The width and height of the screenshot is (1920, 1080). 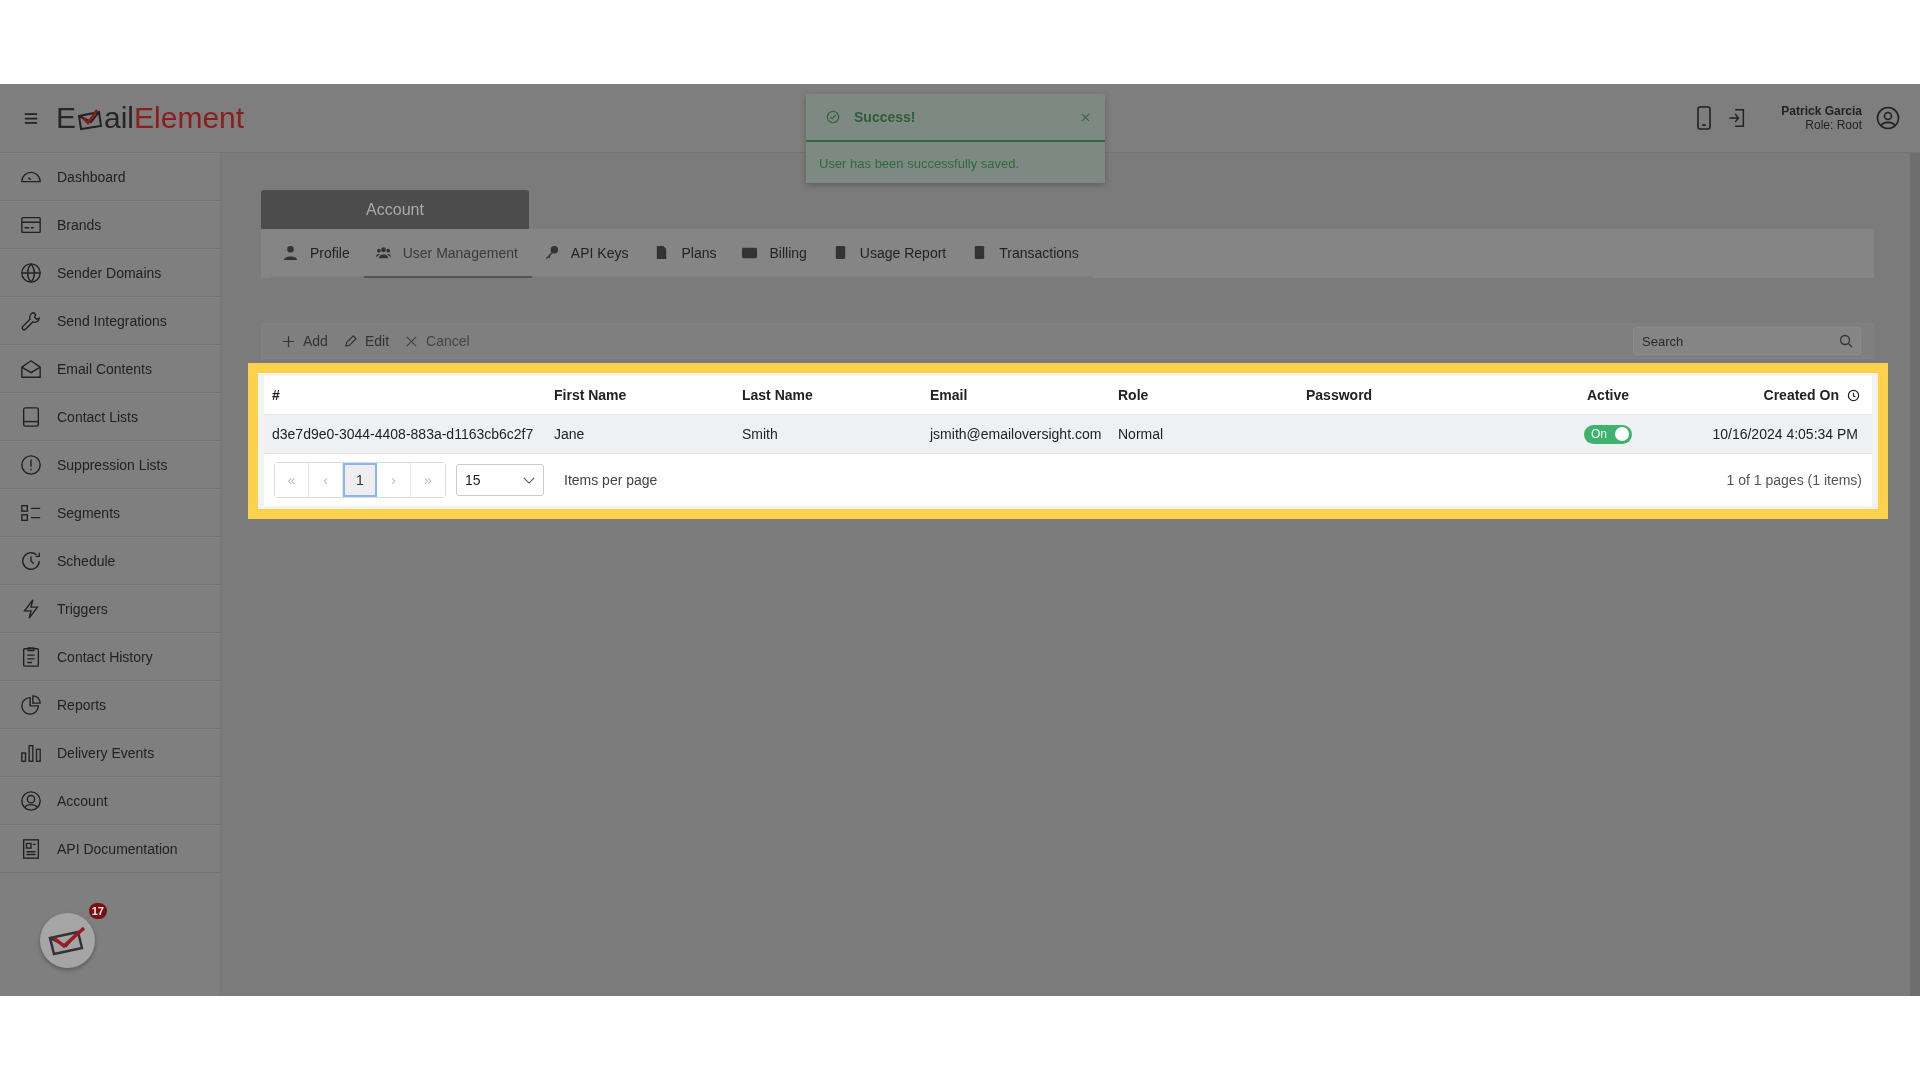 I want to click on active-toggle: On, so click(x=1608, y=434).